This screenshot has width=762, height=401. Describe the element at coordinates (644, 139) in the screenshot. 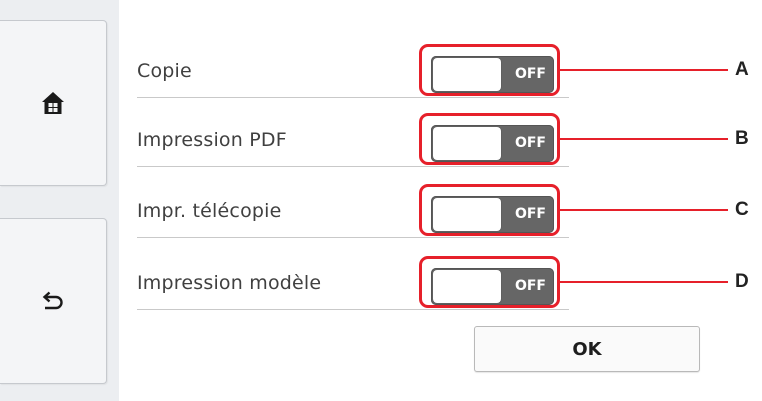

I see `callout-line-b` at that location.